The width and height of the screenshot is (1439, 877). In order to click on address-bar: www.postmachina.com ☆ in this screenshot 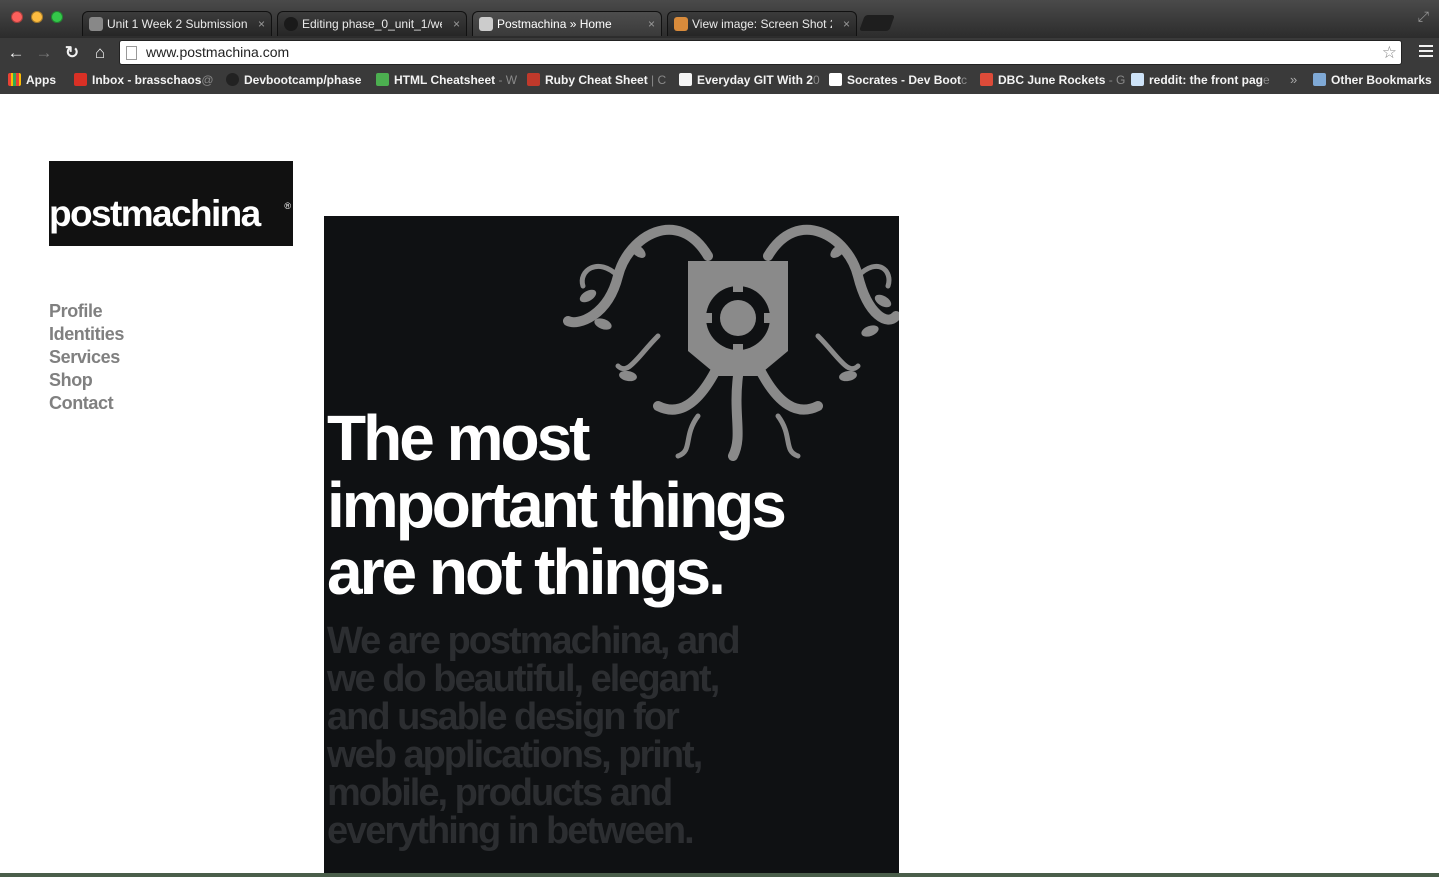, I will do `click(760, 52)`.